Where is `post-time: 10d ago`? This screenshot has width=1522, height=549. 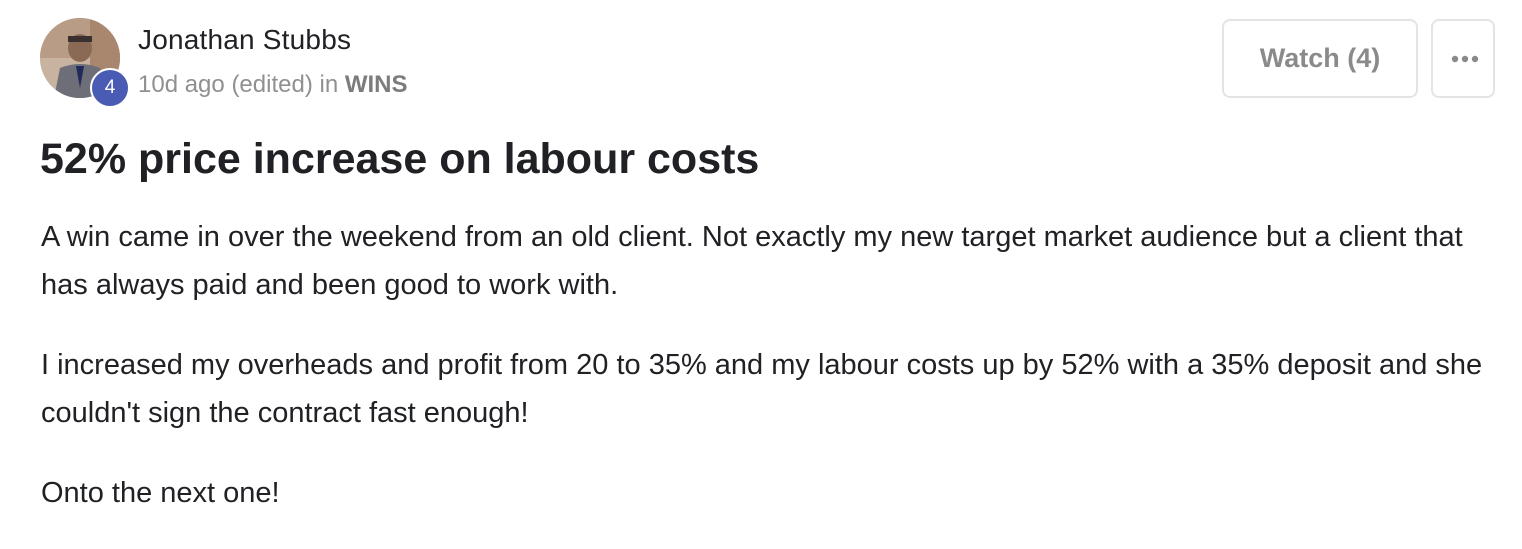
post-time: 10d ago is located at coordinates (181, 84).